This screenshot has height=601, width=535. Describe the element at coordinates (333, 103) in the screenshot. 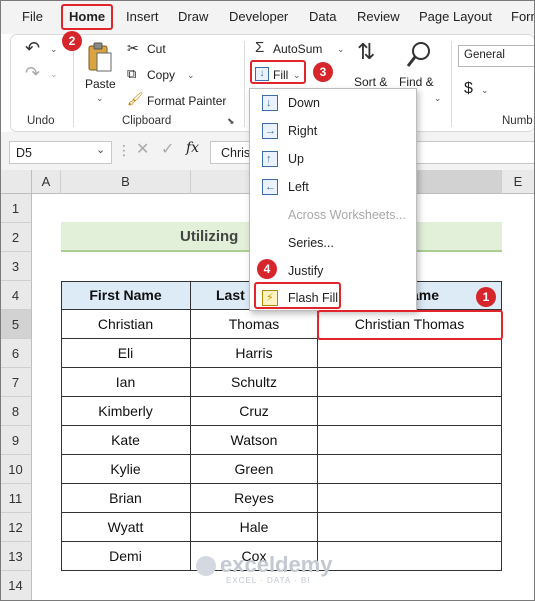

I see `menu-item-fill-down: ↓ Down` at that location.